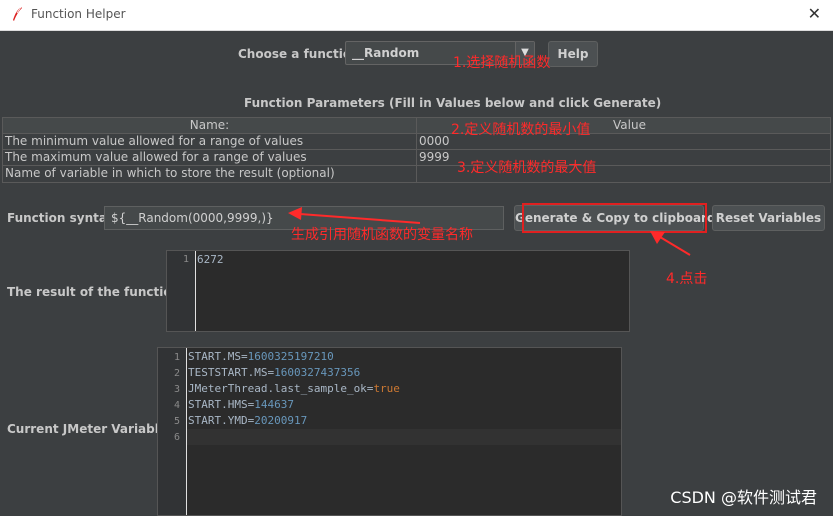 The width and height of the screenshot is (833, 516). I want to click on variable-value: 1600327437356, so click(317, 372).